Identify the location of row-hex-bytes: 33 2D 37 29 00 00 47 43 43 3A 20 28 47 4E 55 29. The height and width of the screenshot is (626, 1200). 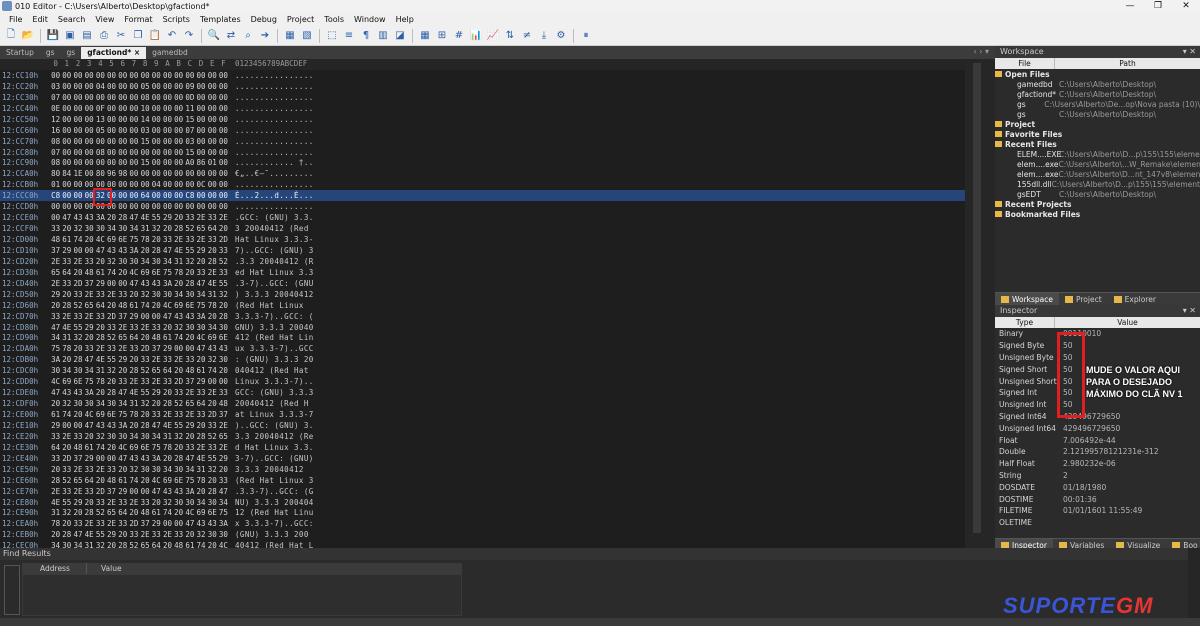
(140, 458).